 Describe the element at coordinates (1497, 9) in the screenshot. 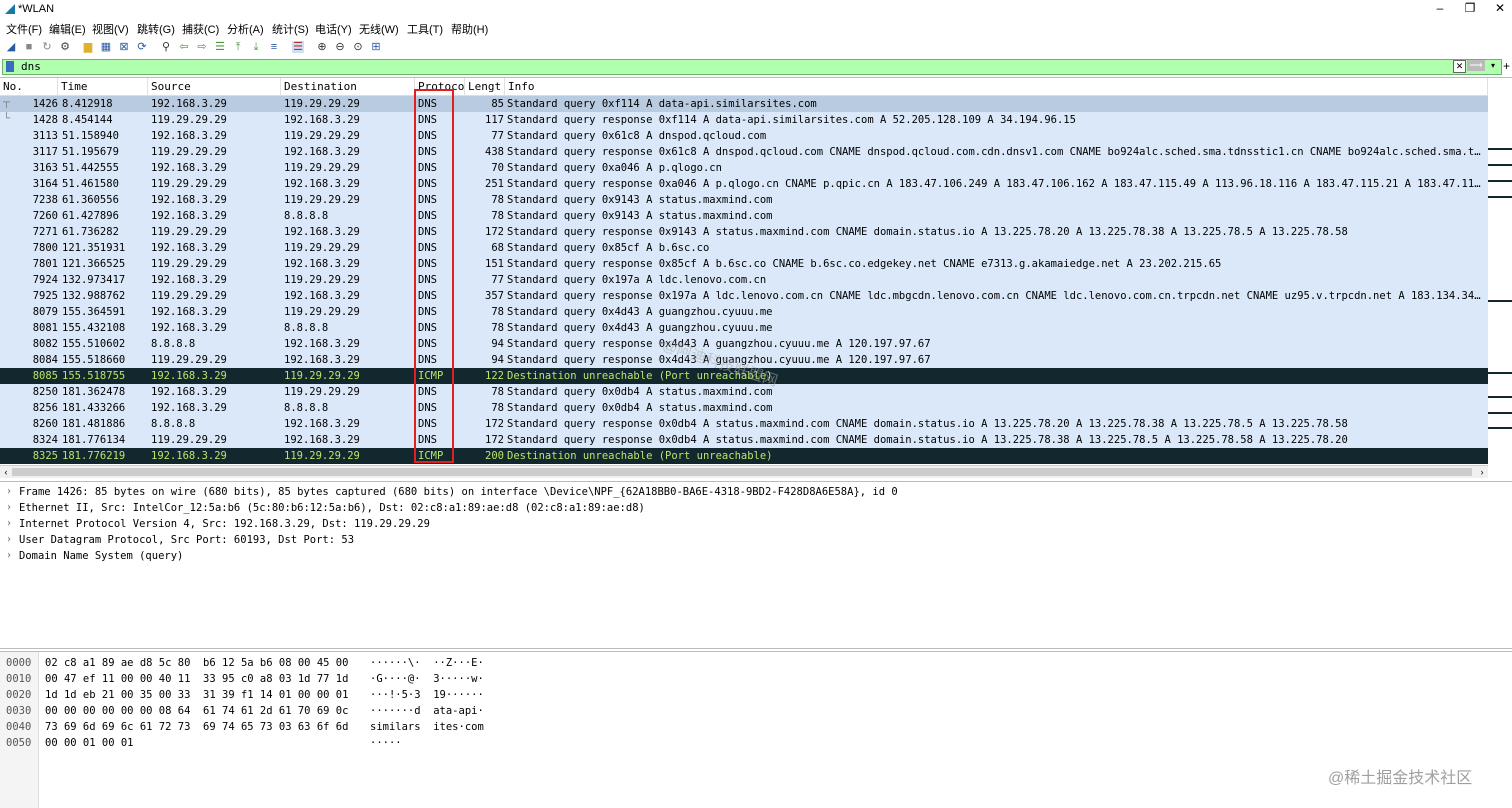

I see `close-window-button: ✕` at that location.